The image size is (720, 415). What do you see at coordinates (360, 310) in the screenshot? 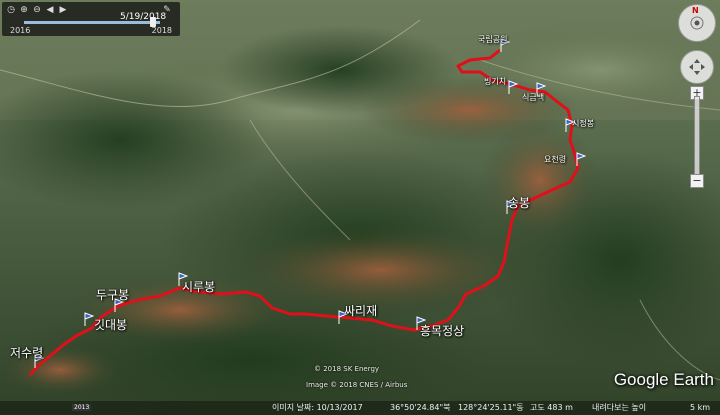
I see `place-label-ssirije: 싸리재` at bounding box center [360, 310].